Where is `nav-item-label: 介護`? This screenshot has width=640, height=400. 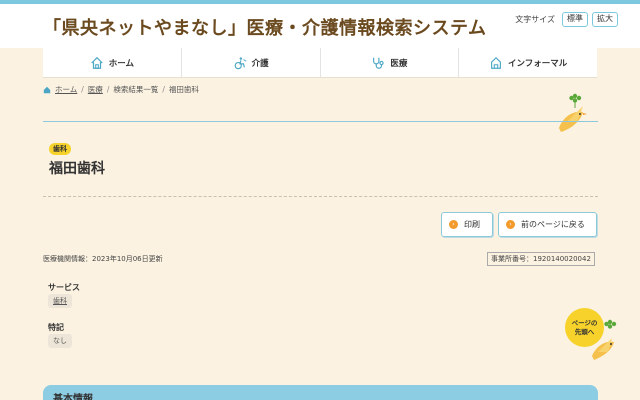
nav-item-label: 介護 is located at coordinates (260, 63).